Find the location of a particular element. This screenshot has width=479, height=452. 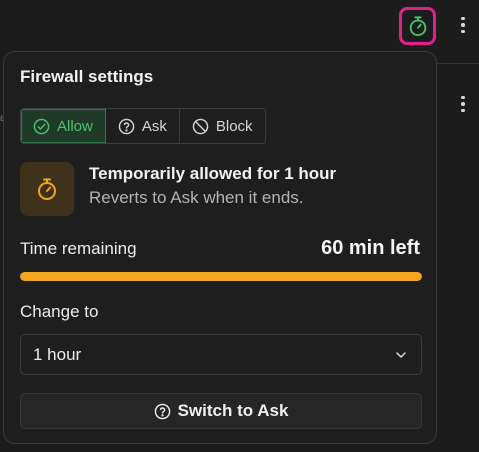

time-remaining-label: Time remaining is located at coordinates (78, 248).